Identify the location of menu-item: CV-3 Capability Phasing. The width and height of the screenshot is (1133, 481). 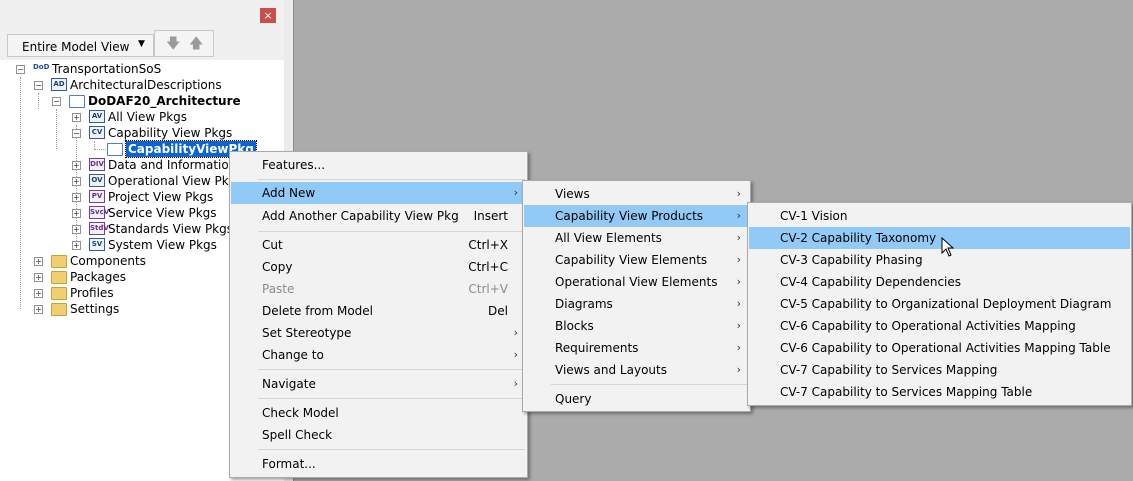
(939, 260).